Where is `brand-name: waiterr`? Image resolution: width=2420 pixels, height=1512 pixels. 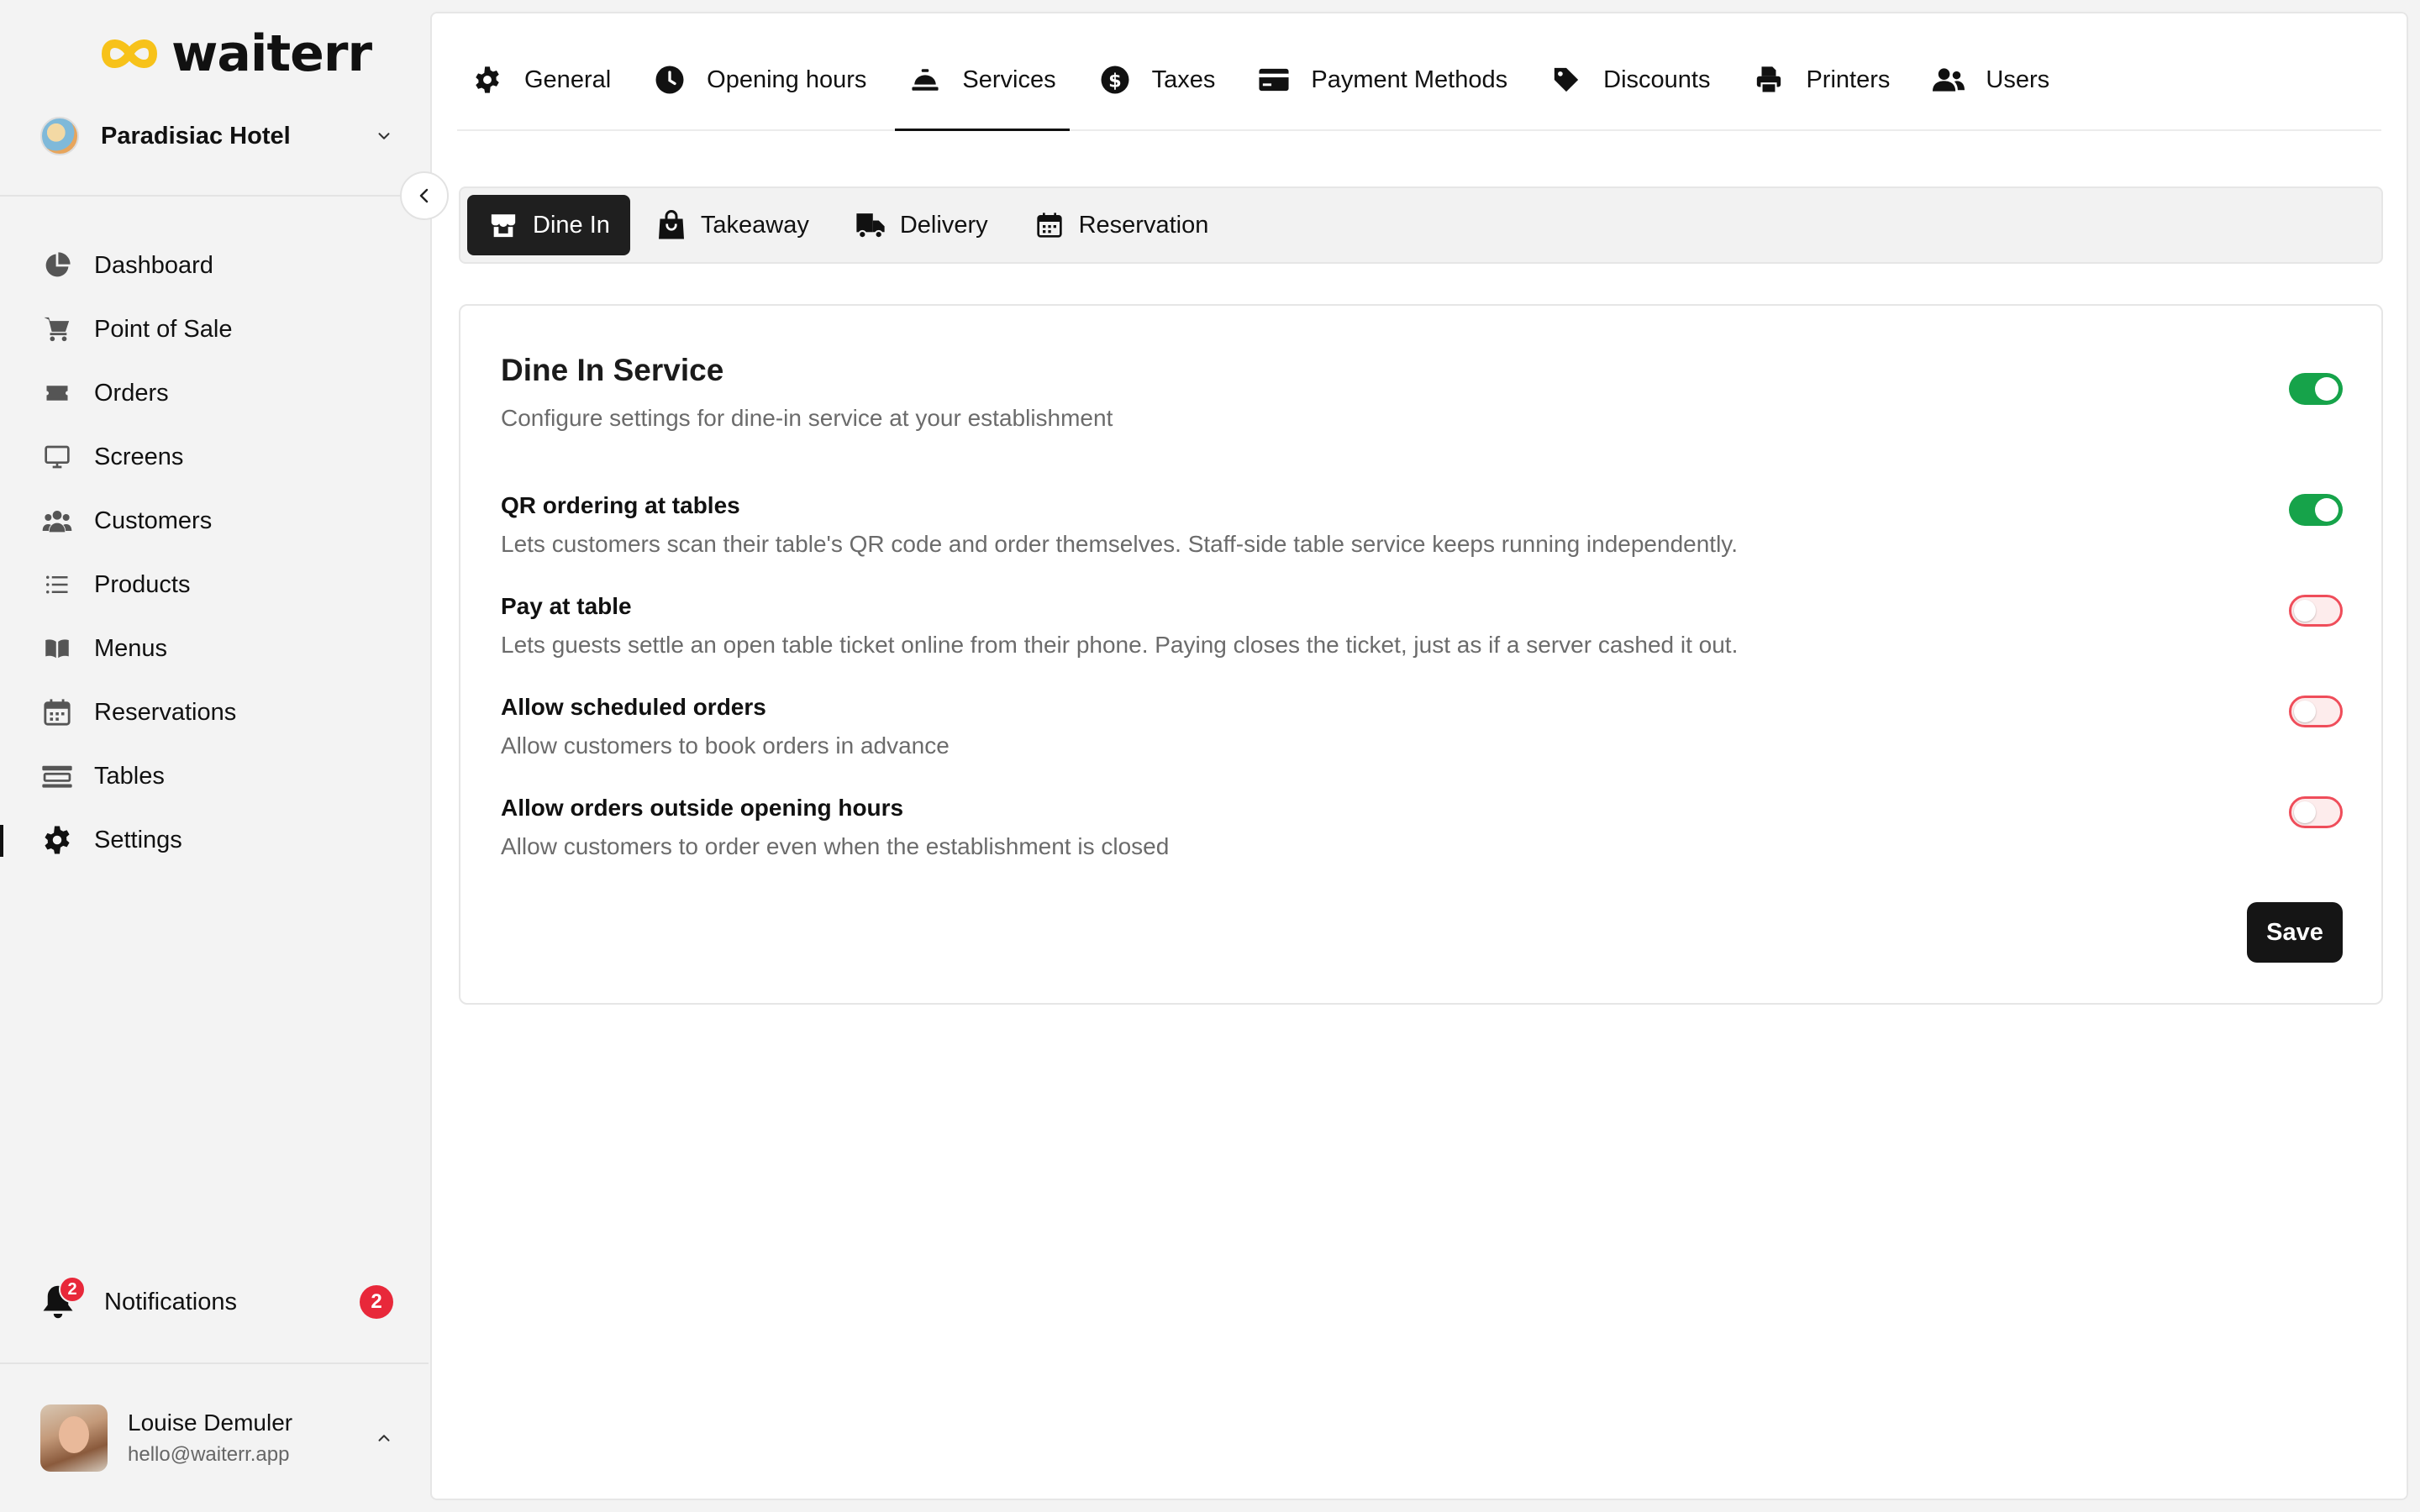
brand-name: waiterr is located at coordinates (271, 53).